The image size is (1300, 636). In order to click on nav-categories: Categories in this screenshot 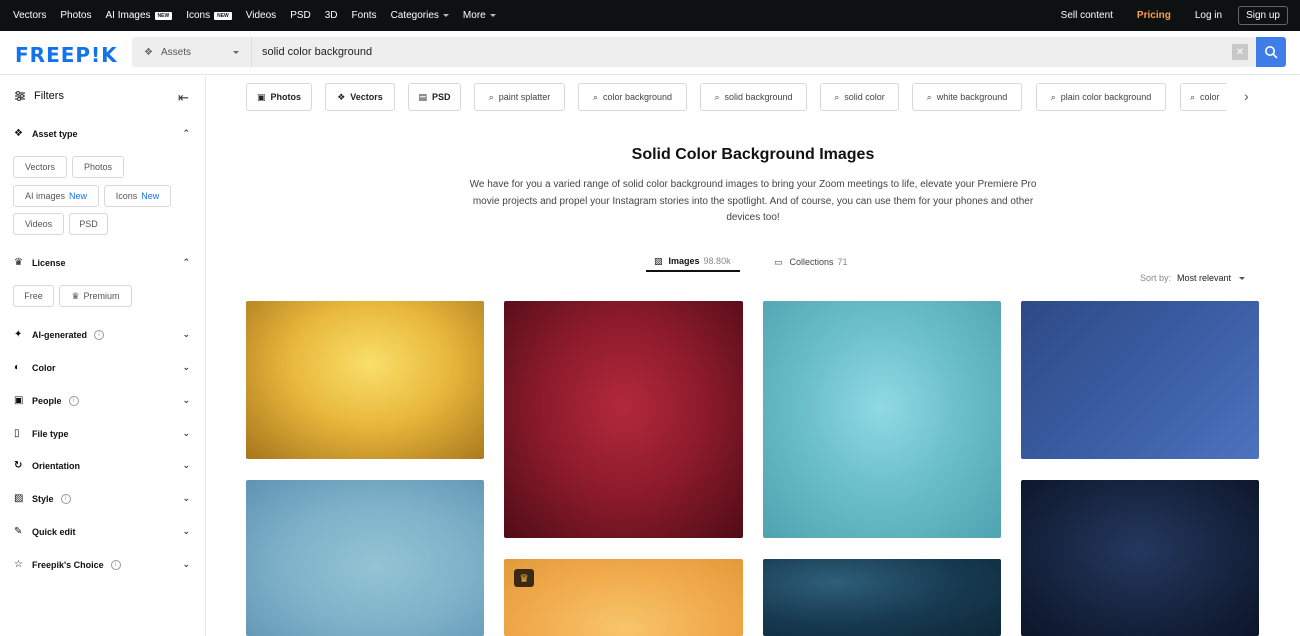, I will do `click(420, 15)`.